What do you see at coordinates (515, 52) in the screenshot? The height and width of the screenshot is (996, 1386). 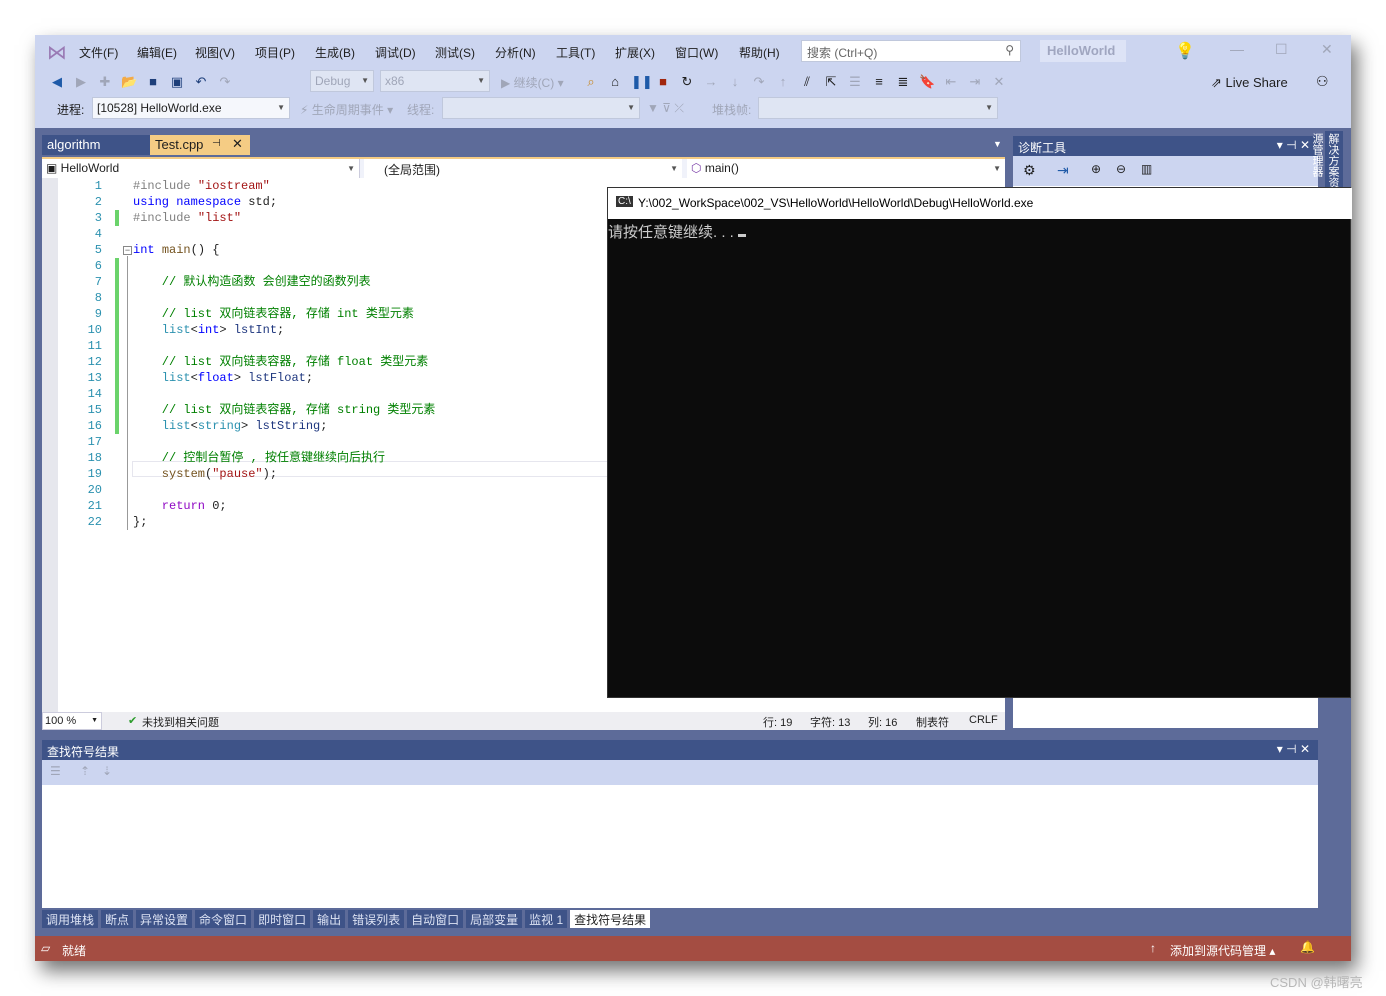 I see `menu-item: 分析(N)` at bounding box center [515, 52].